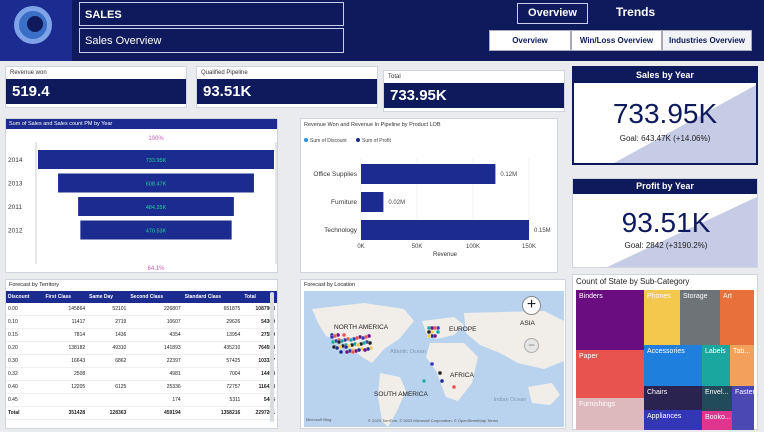  What do you see at coordinates (673, 398) in the screenshot?
I see `treemap-tile: Chairs` at bounding box center [673, 398].